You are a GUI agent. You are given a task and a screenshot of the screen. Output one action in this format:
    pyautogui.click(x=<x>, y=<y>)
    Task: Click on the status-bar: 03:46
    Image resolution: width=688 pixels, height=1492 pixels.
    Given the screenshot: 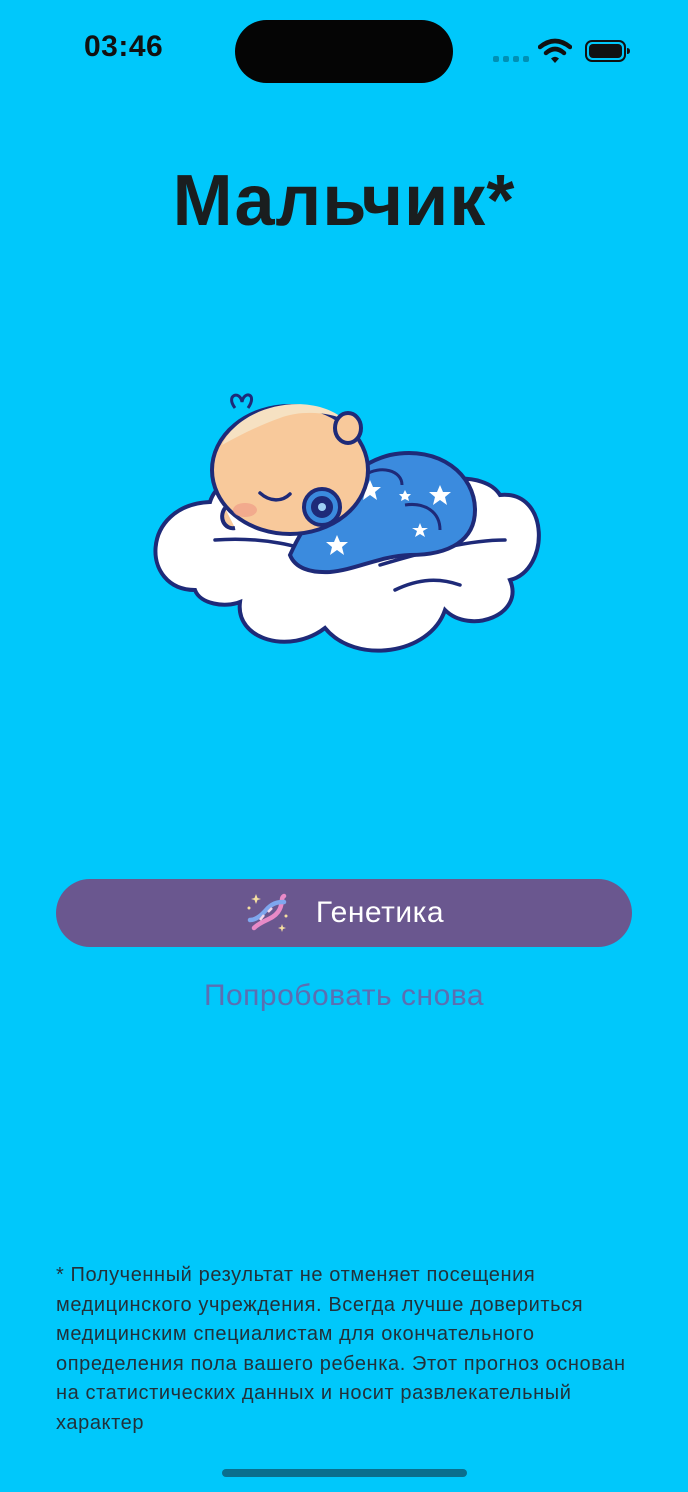 What is the action you would take?
    pyautogui.click(x=344, y=50)
    